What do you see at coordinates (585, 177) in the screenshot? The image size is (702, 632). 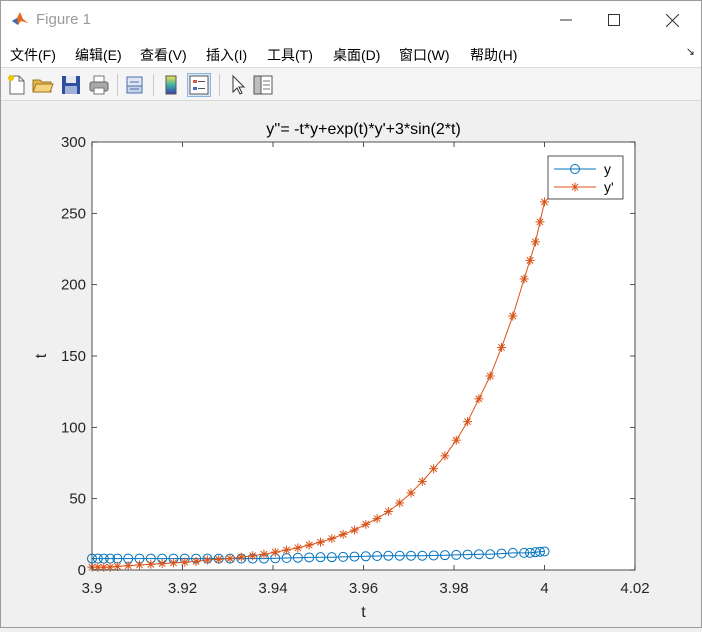 I see `legend: y y'` at bounding box center [585, 177].